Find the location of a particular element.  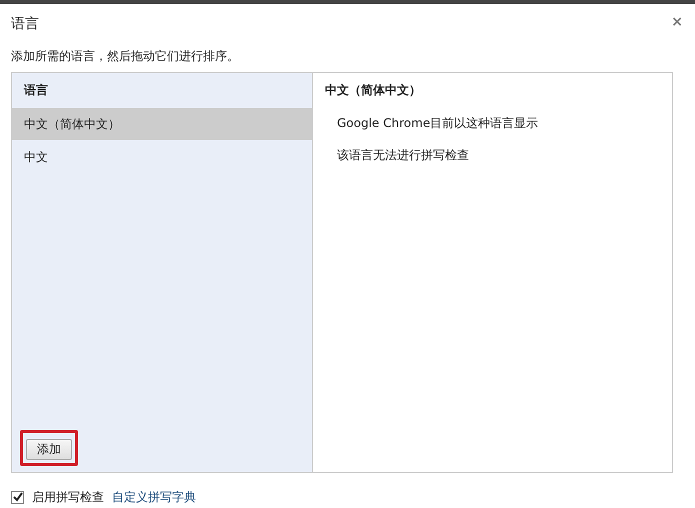

check-icon is located at coordinates (17, 497).